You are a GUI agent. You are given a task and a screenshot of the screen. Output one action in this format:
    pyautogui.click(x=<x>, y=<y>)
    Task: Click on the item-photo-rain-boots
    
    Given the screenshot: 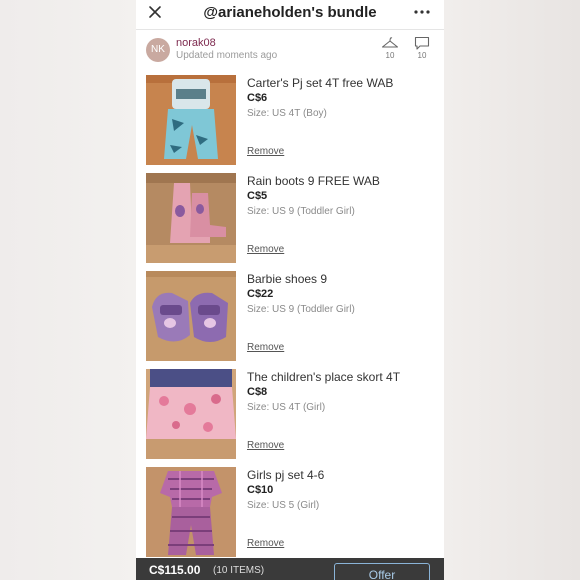 What is the action you would take?
    pyautogui.click(x=191, y=218)
    